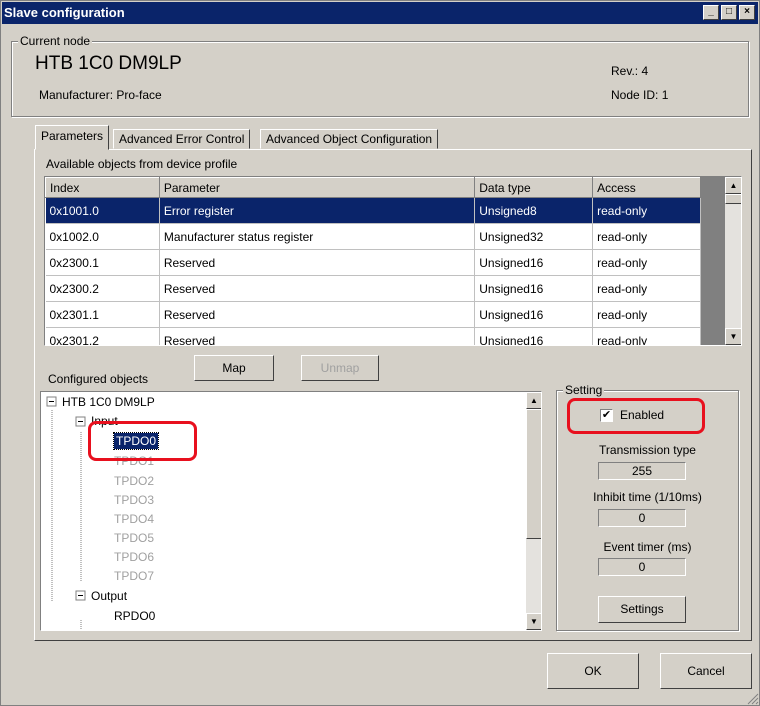 This screenshot has width=760, height=706. What do you see at coordinates (102, 288) in the screenshot?
I see `cell-index: 0x2300.2` at bounding box center [102, 288].